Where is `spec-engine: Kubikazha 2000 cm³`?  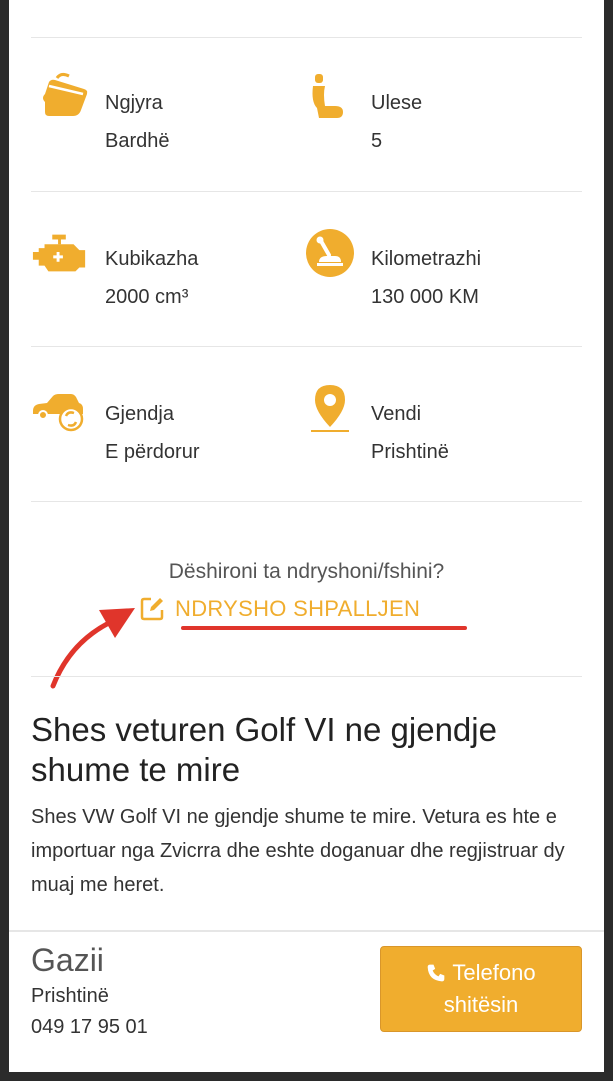 spec-engine: Kubikazha 2000 cm³ is located at coordinates (161, 273).